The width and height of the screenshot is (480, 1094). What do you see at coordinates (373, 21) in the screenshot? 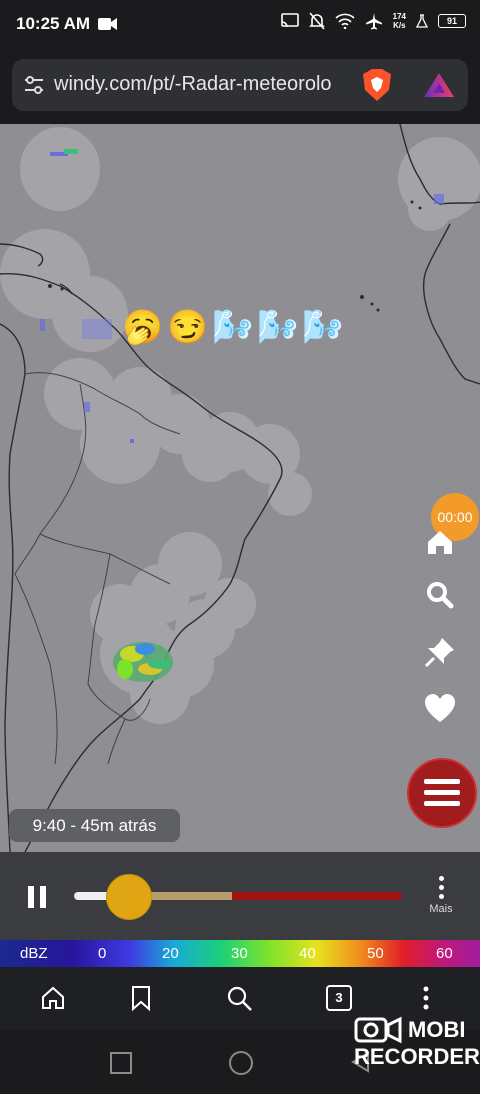
I see `airplane-icon` at bounding box center [373, 21].